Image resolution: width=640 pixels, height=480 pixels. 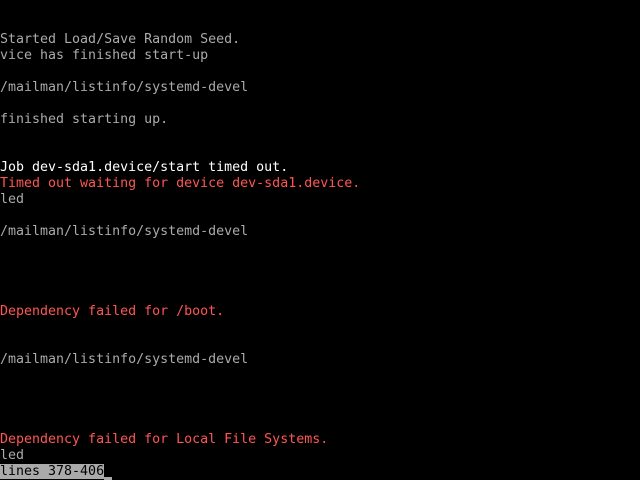 What do you see at coordinates (120, 39) in the screenshot?
I see `log-line: Started Load/Save Random Seed.` at bounding box center [120, 39].